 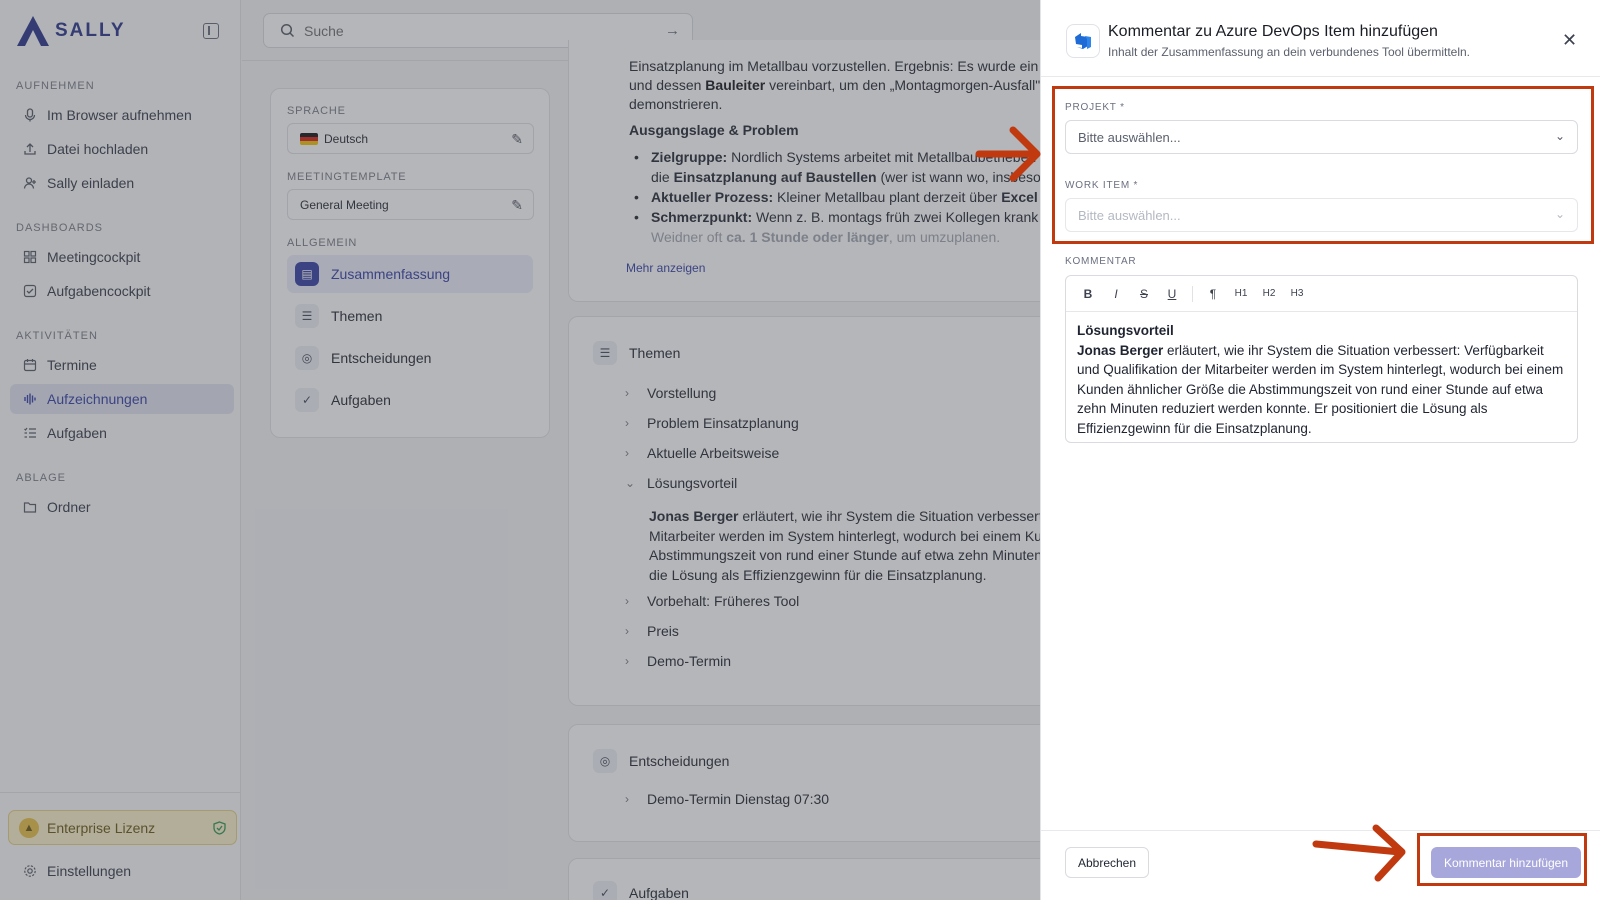 I want to click on comment-label: KOMMENTAR, so click(x=1101, y=261).